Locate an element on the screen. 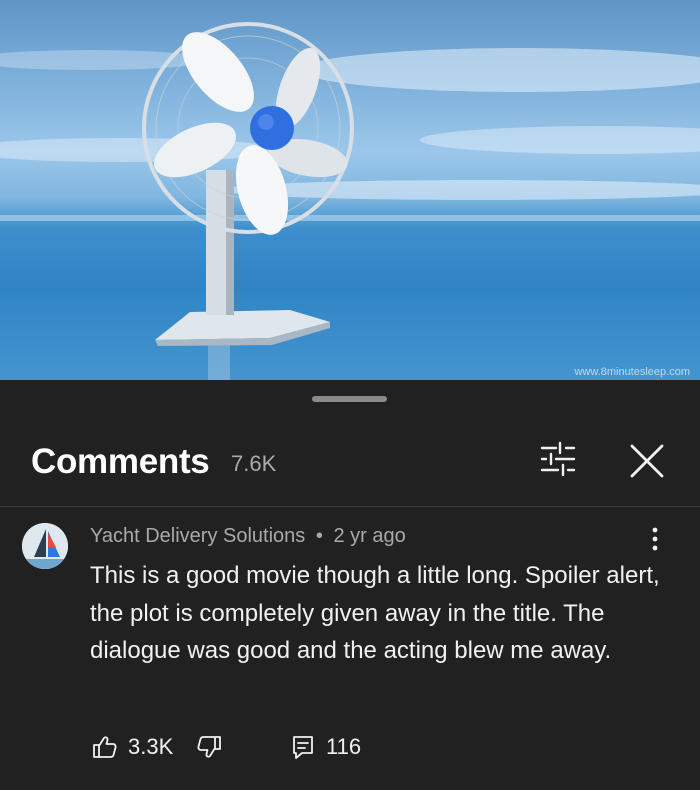 The image size is (700, 790). dislike-button is located at coordinates (209, 747).